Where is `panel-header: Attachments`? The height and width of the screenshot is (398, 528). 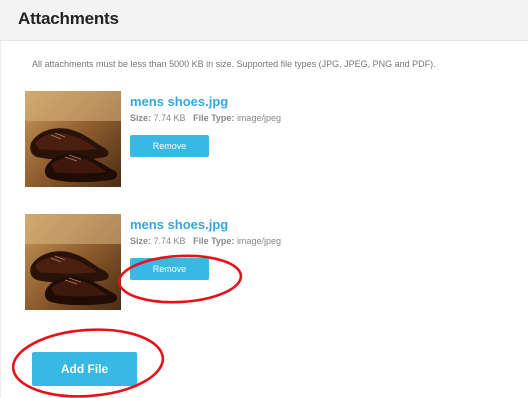 panel-header: Attachments is located at coordinates (264, 20).